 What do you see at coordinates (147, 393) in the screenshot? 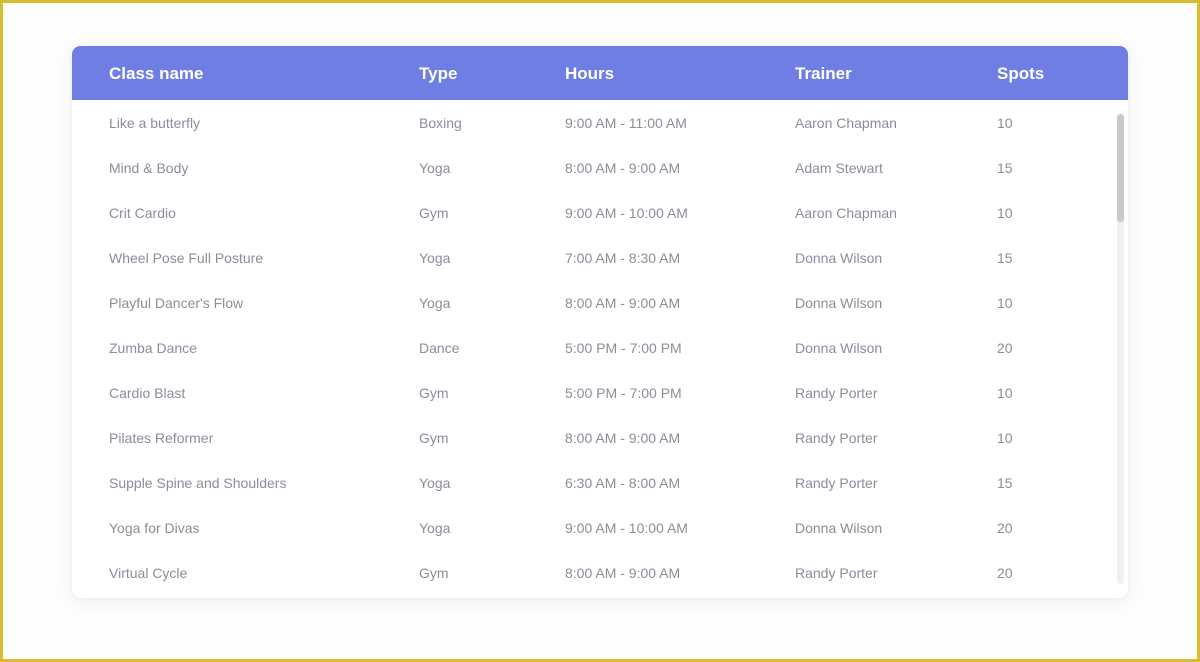
I see `cell-class-name: Cardio Blast` at bounding box center [147, 393].